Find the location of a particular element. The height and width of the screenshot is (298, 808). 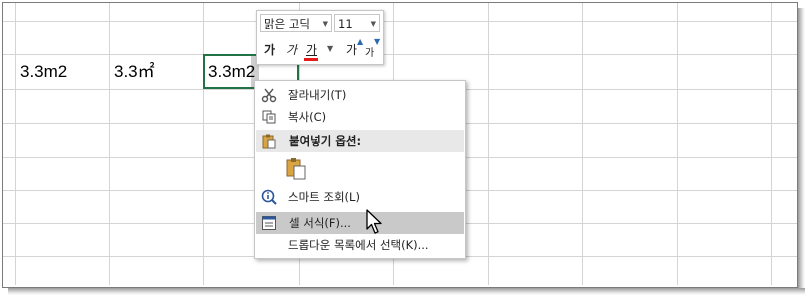

format-cells-icon is located at coordinates (269, 223).